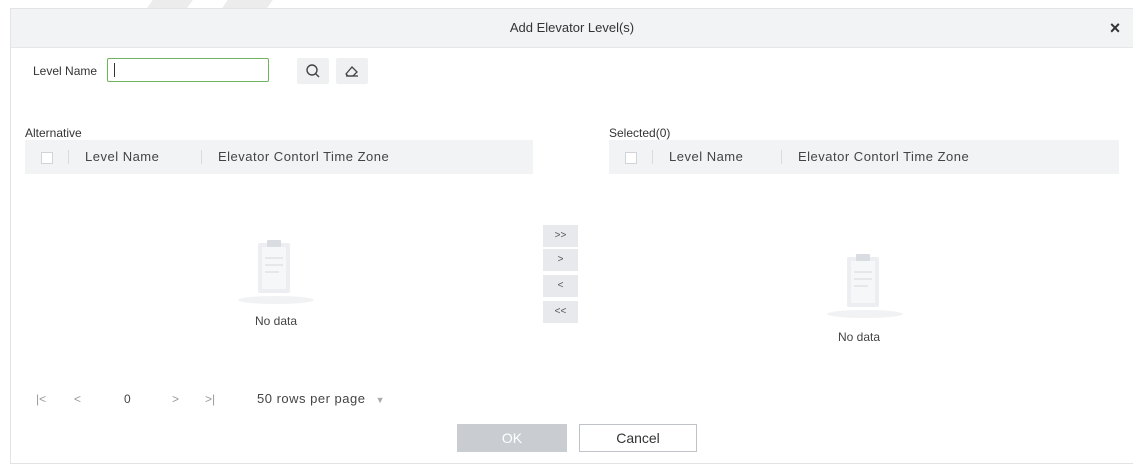 The width and height of the screenshot is (1134, 466). I want to click on selected-table-header: Level Name Elevator Contorl Time Zone, so click(864, 157).